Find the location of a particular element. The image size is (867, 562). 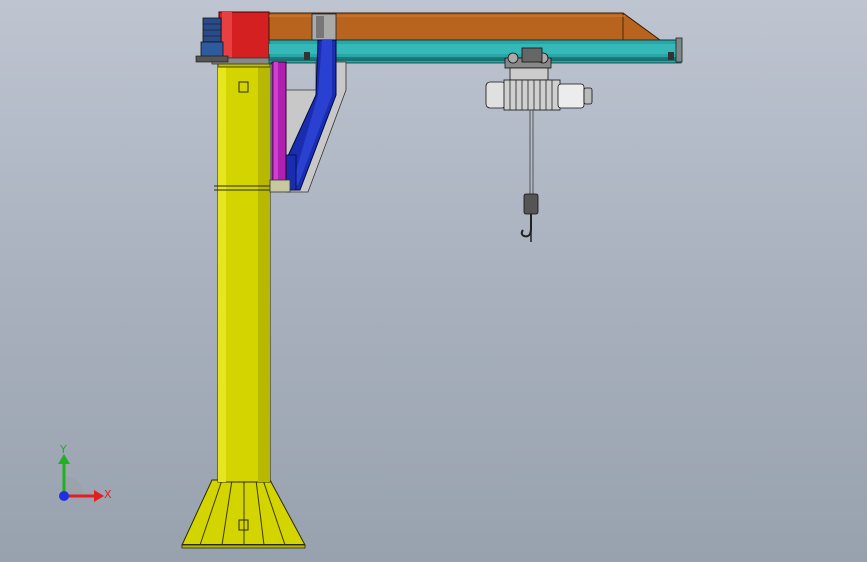

boom-top-flange is located at coordinates (465, 26).